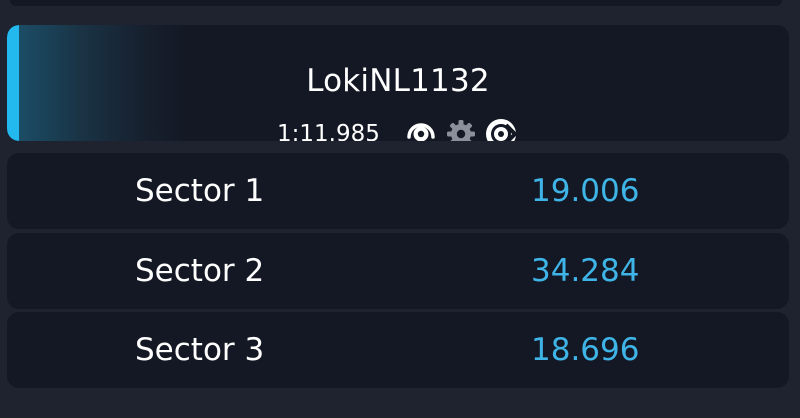 The height and width of the screenshot is (418, 800). Describe the element at coordinates (200, 271) in the screenshot. I see `sector-label: Sector 2` at that location.